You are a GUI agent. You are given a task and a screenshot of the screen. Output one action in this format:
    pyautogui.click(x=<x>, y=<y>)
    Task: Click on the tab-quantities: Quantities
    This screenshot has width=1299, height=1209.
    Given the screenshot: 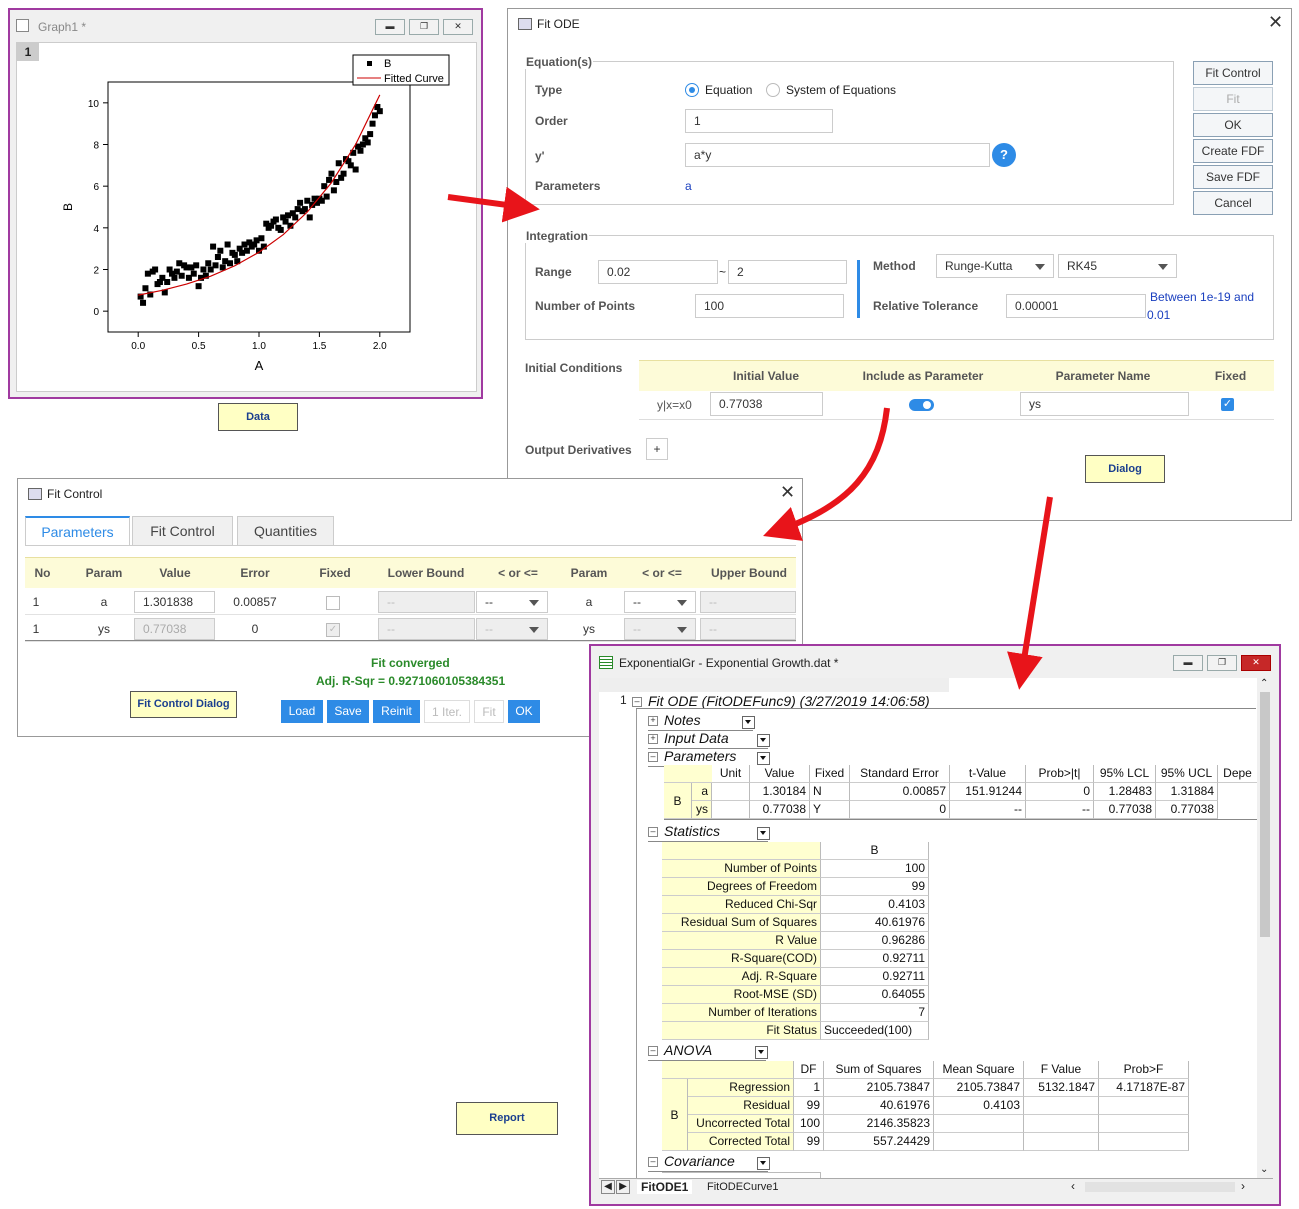 What is the action you would take?
    pyautogui.click(x=285, y=531)
    